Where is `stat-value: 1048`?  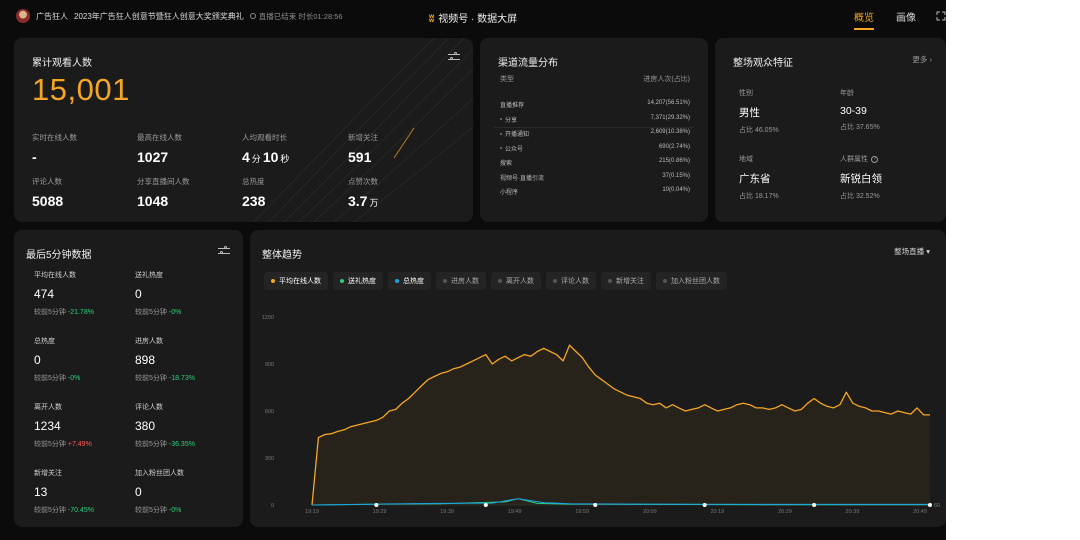 stat-value: 1048 is located at coordinates (153, 201).